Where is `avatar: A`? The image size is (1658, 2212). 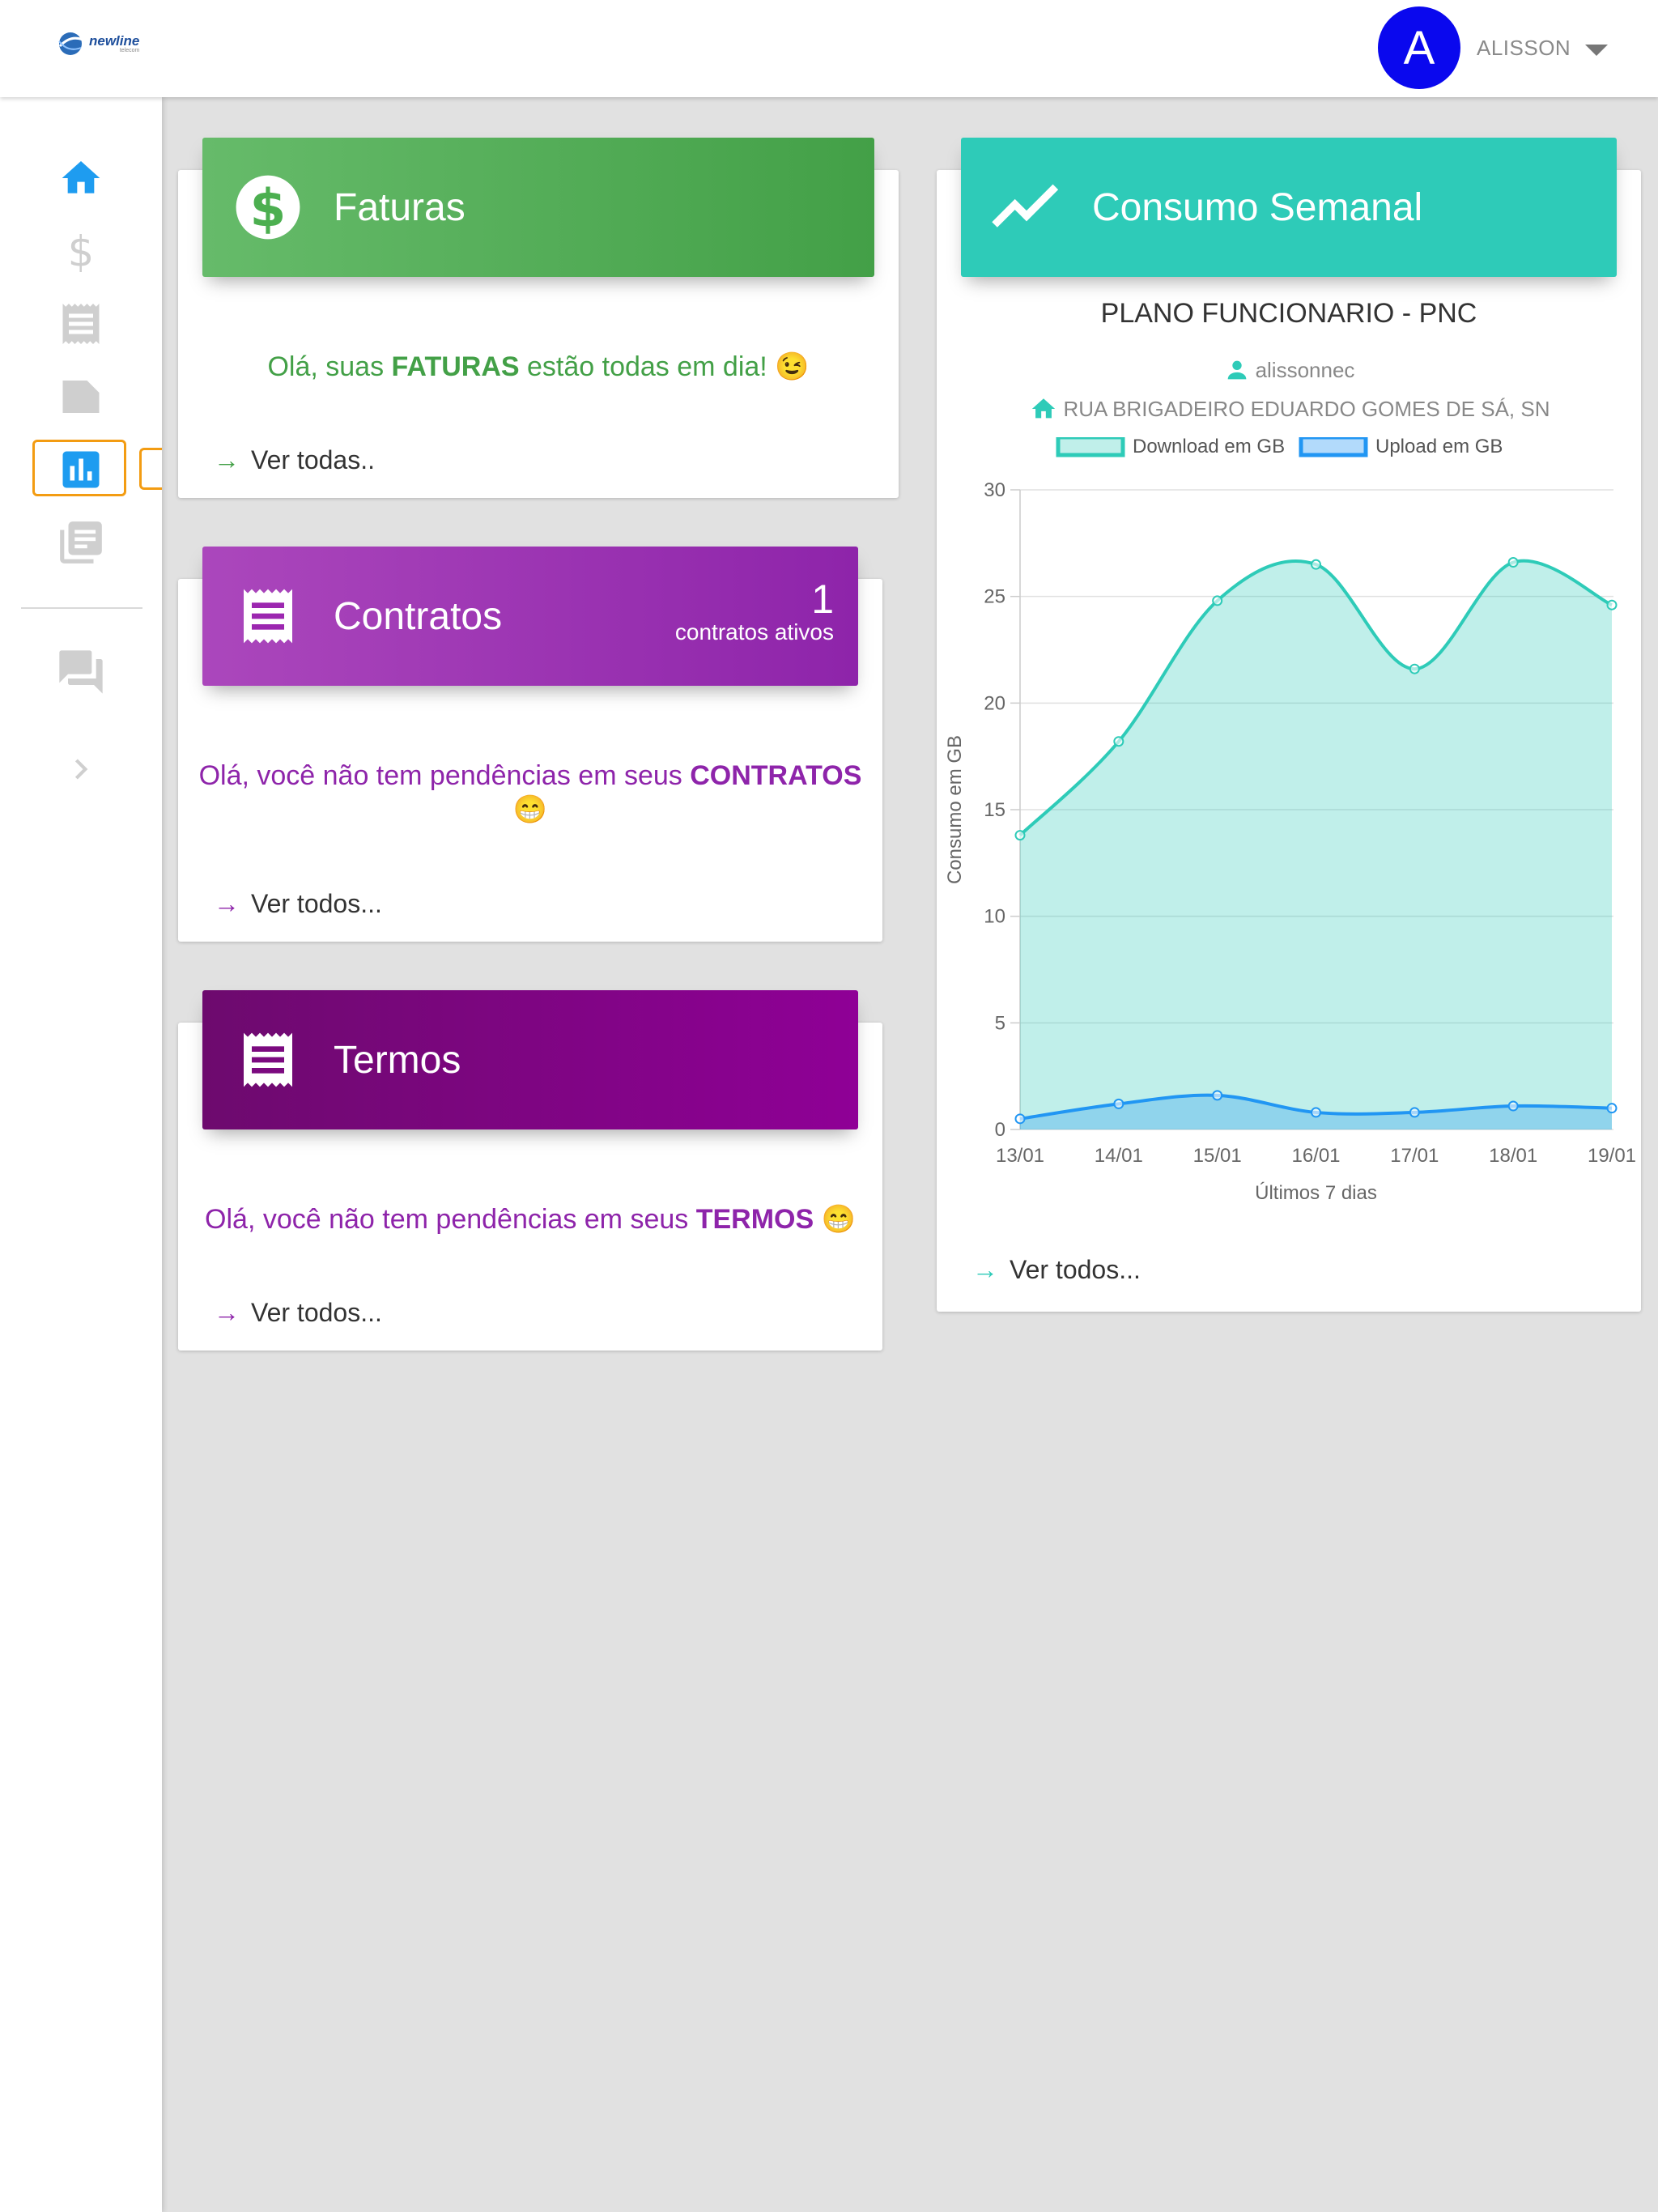 avatar: A is located at coordinates (1419, 48).